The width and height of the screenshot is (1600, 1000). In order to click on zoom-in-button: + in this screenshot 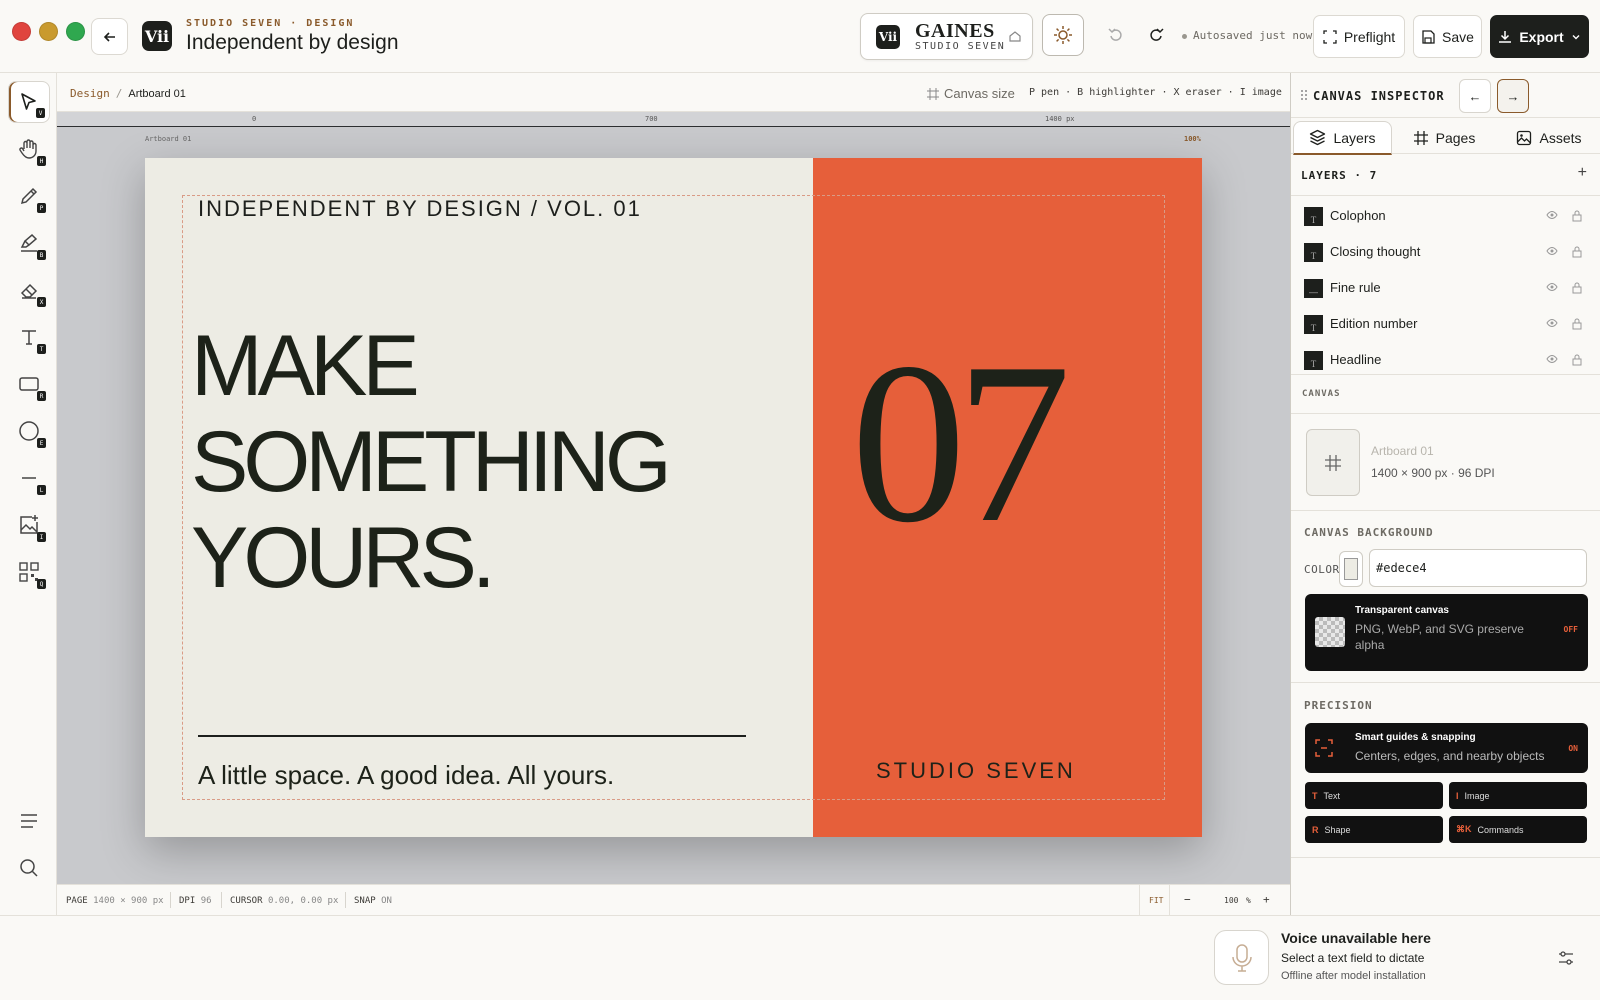, I will do `click(1266, 899)`.